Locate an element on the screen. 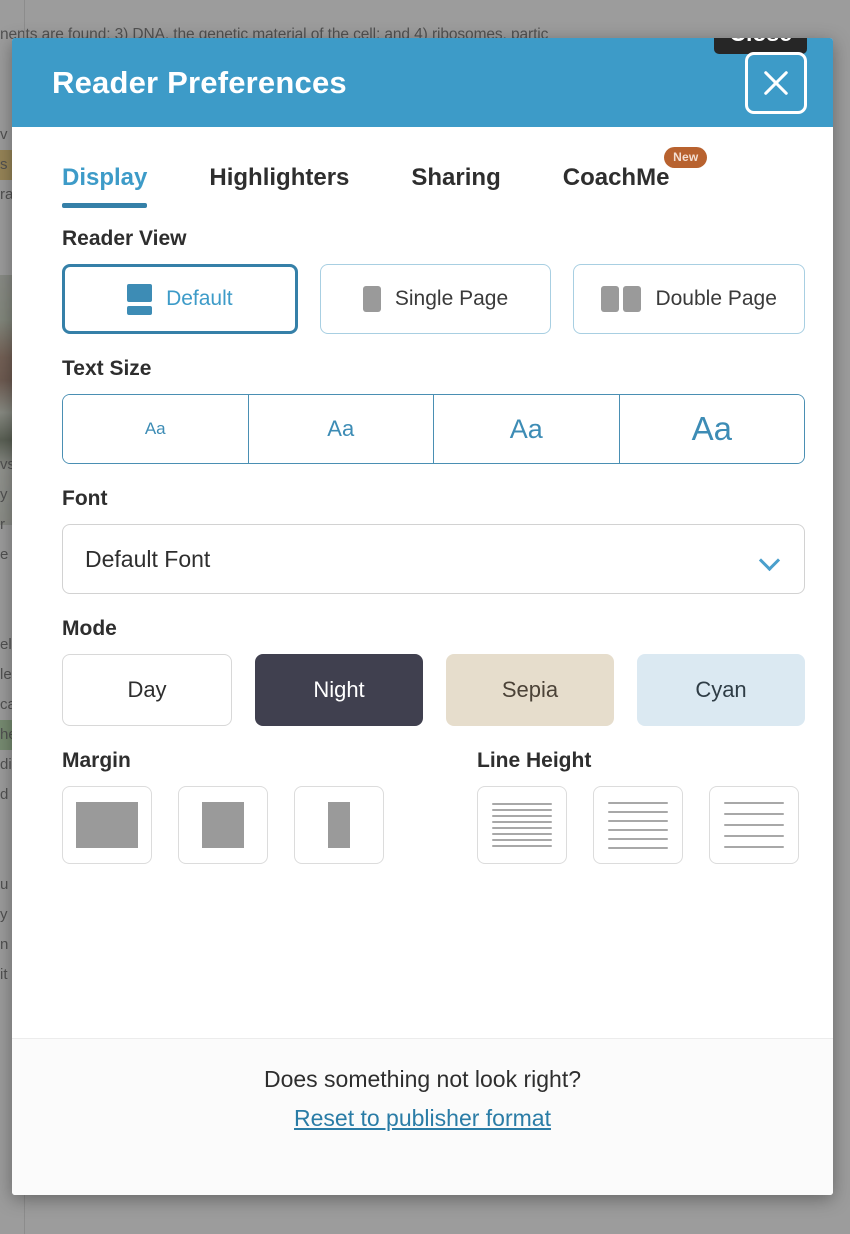 The image size is (850, 1234). mode-sepia-button: Sepia is located at coordinates (530, 690).